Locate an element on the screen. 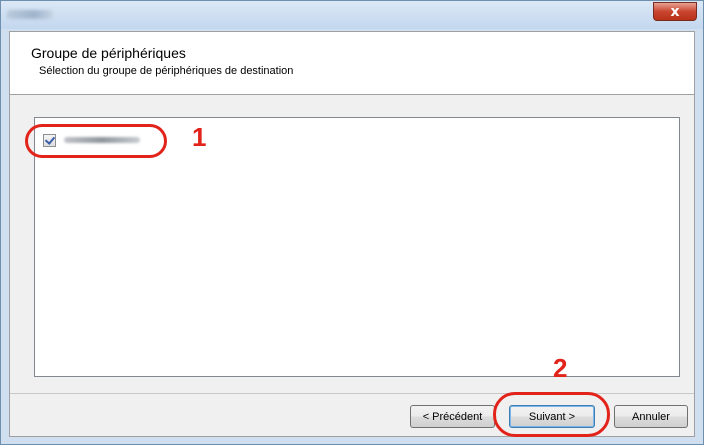 The height and width of the screenshot is (445, 704). page-title: Groupe de périphériques is located at coordinates (108, 53).